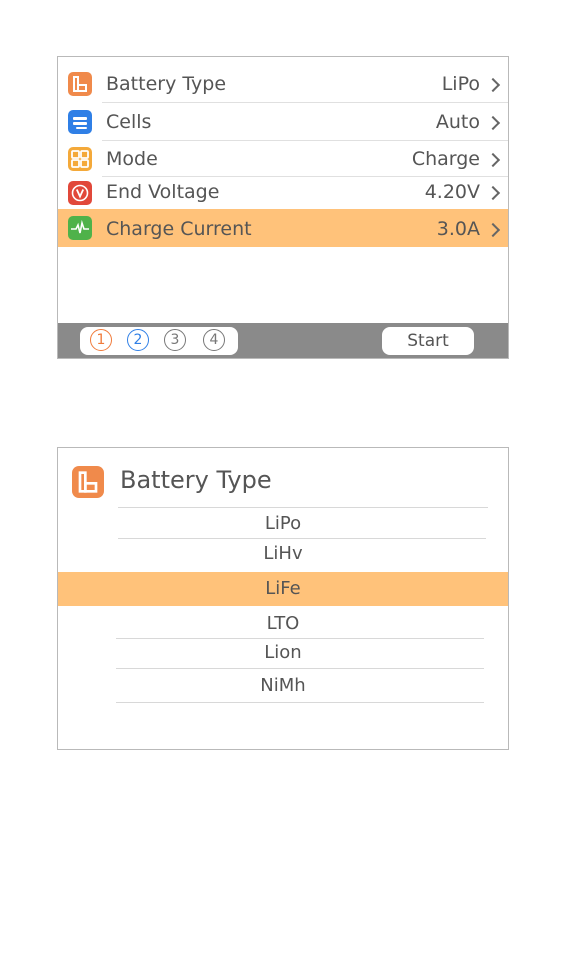  What do you see at coordinates (452, 192) in the screenshot?
I see `setting-value: 4.20V` at bounding box center [452, 192].